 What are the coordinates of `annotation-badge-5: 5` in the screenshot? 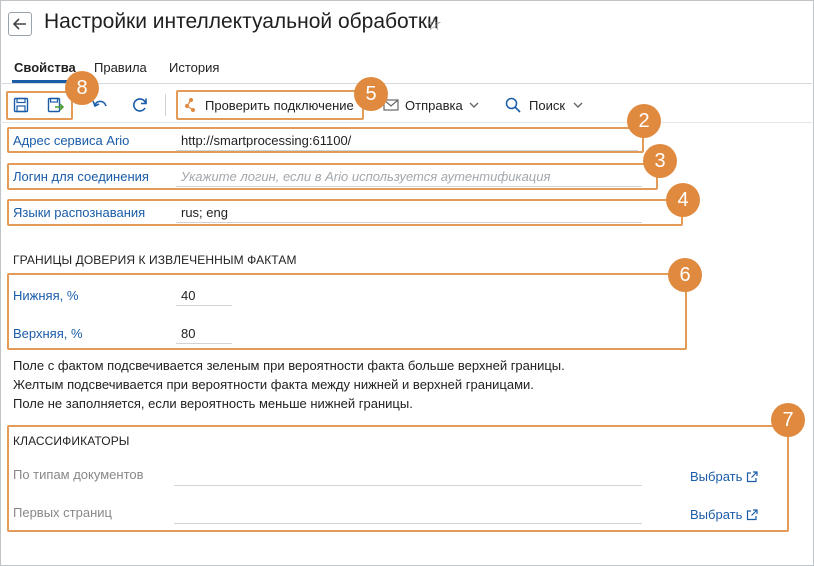 It's located at (371, 94).